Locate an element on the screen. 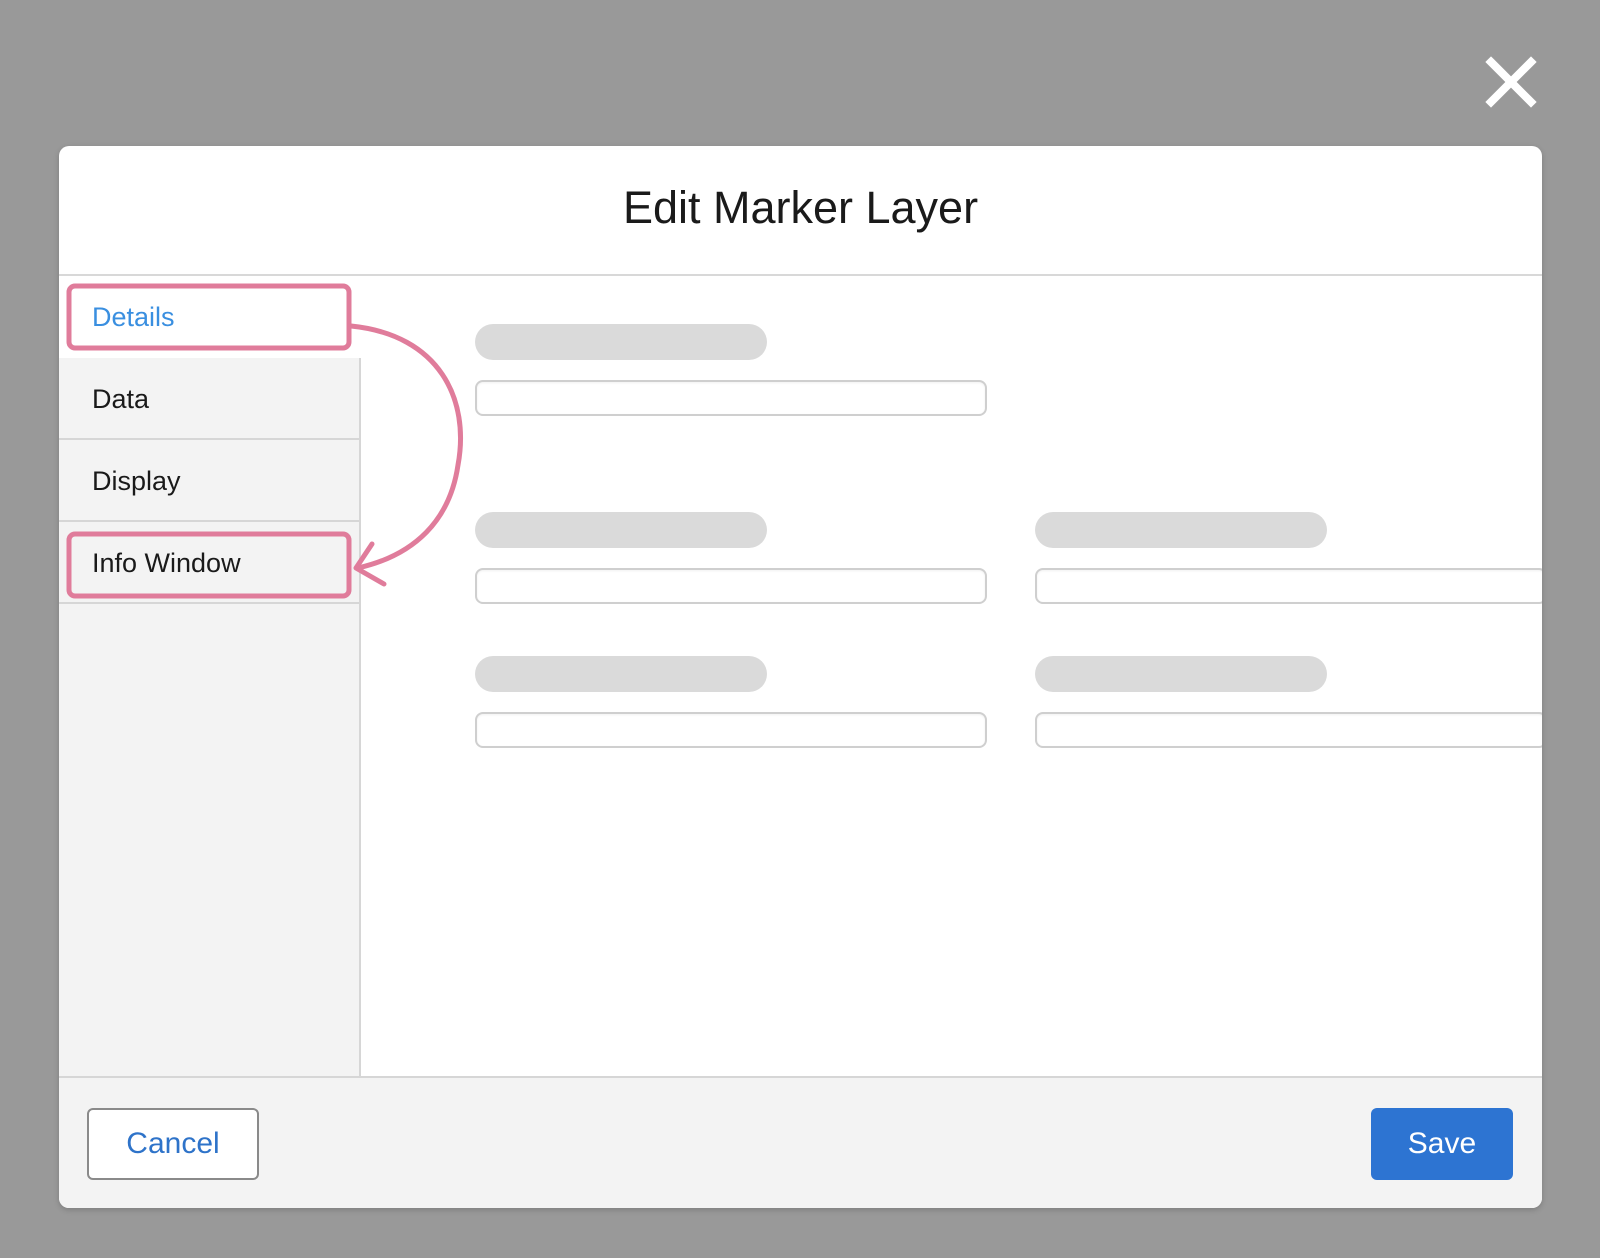  sidebar-item-label: Data is located at coordinates (121, 399).